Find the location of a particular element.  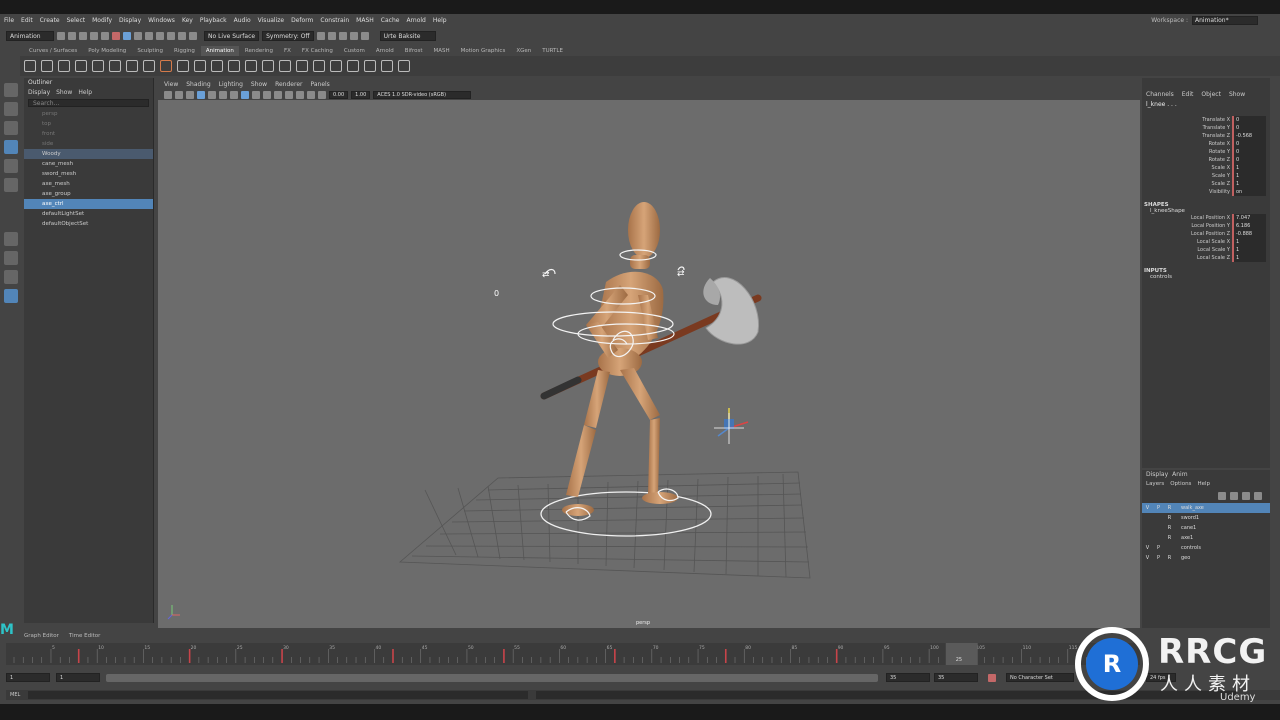

menu-display: Display is located at coordinates (130, 20).